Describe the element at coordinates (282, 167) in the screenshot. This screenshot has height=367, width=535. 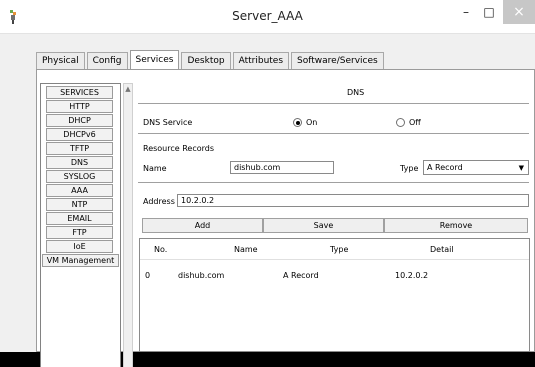
I see `name-input: dishub.com` at that location.